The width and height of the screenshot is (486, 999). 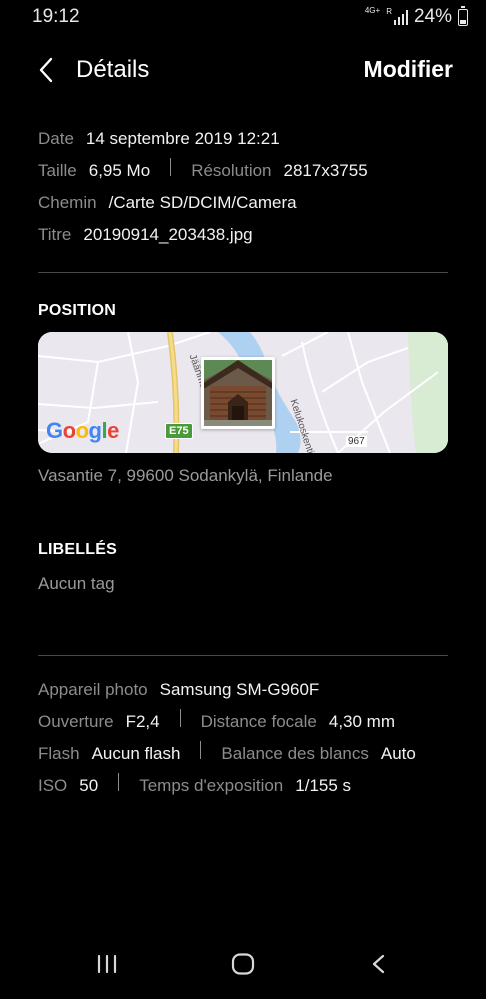 I want to click on size-row: Taille 6,95 Mo Résolution 2817x3755, so click(x=203, y=169).